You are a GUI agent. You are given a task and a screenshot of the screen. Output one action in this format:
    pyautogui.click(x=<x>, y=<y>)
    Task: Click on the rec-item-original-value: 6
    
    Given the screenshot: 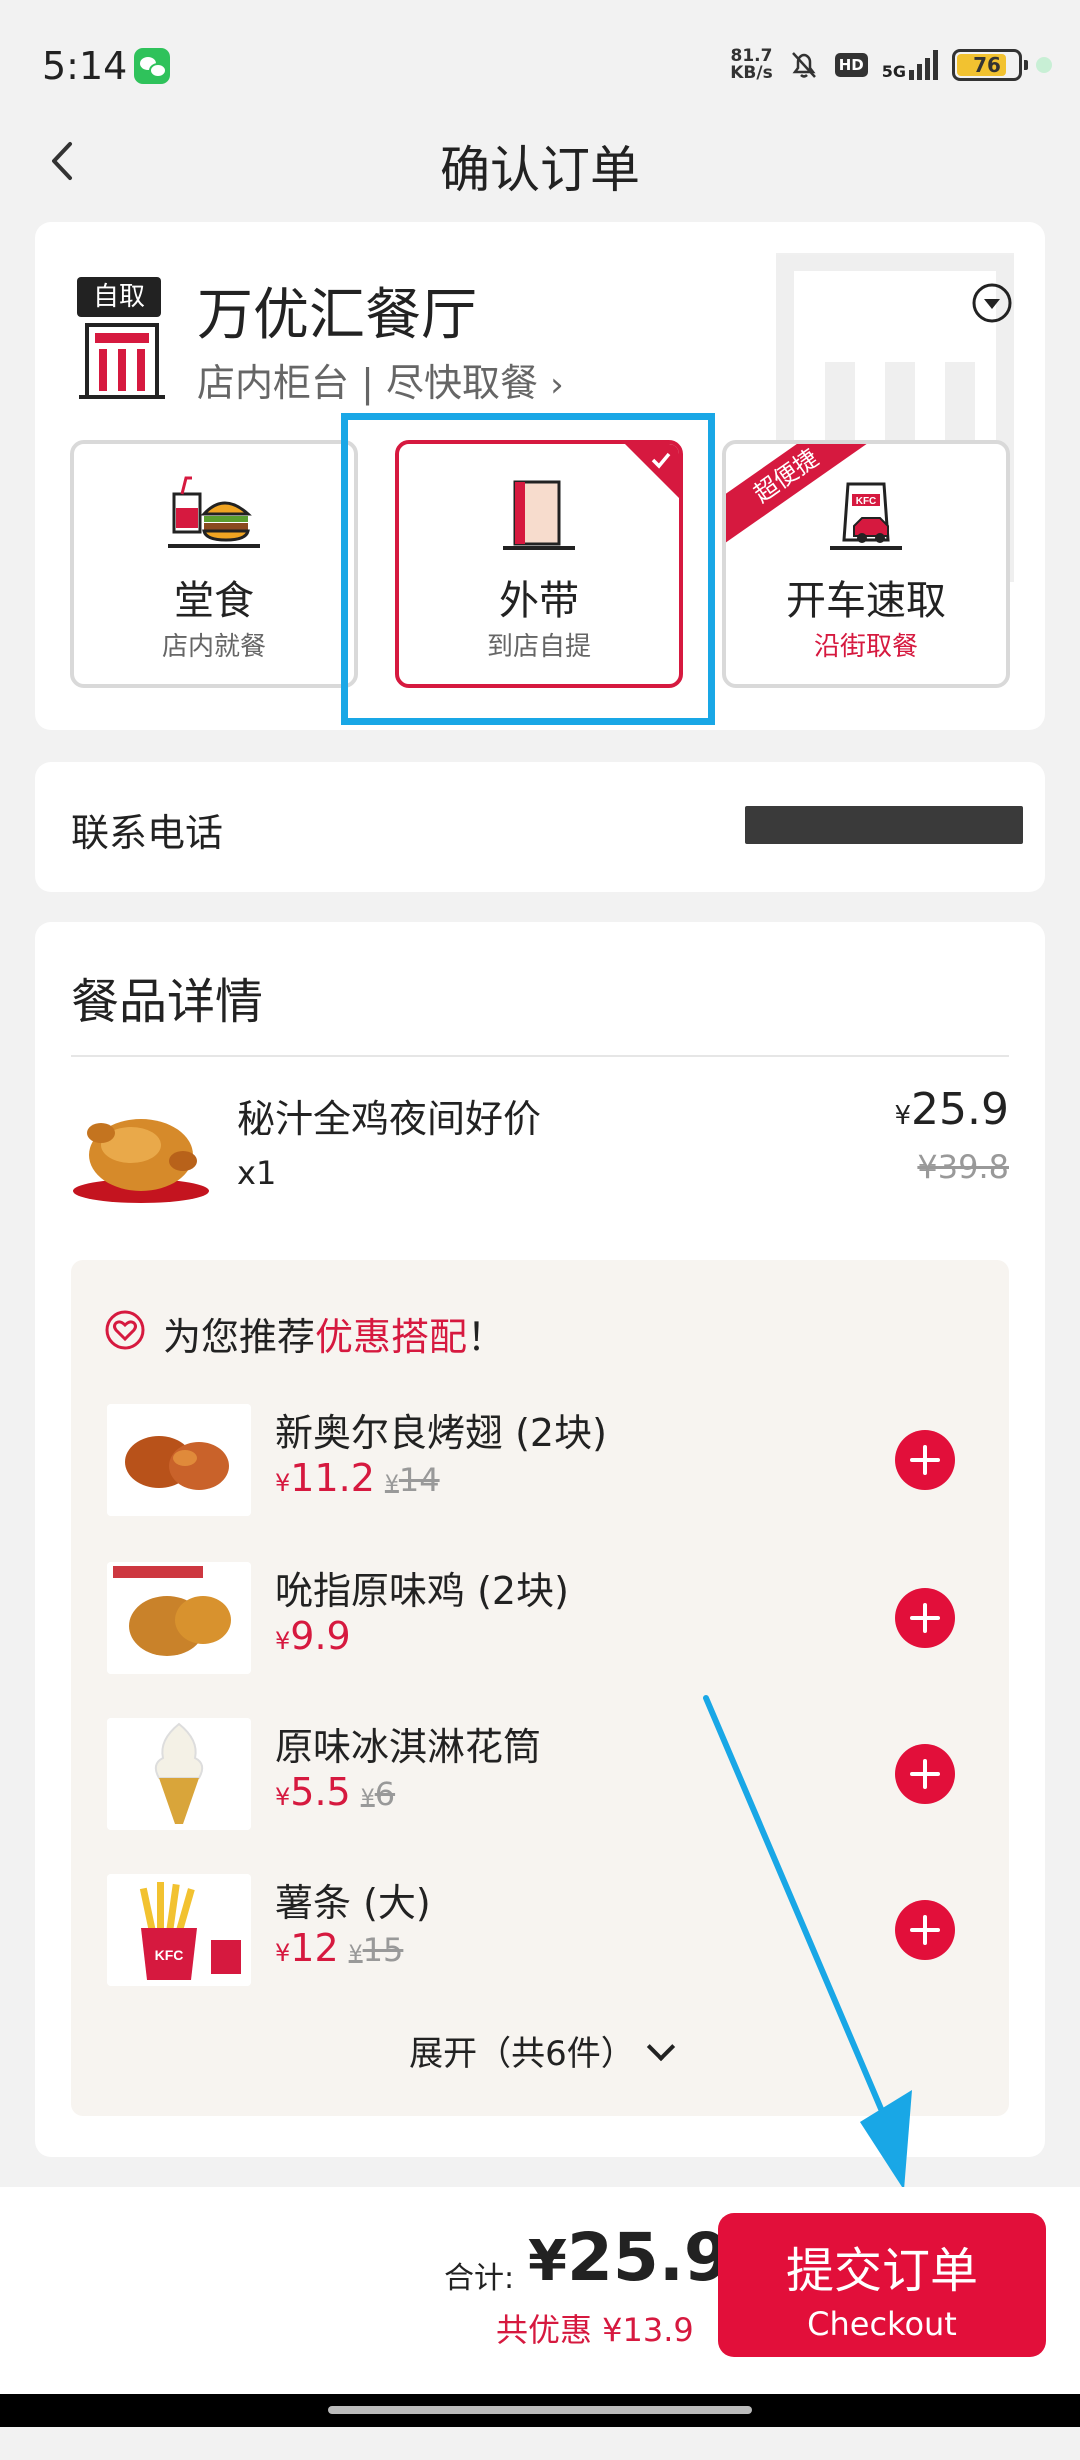 What is the action you would take?
    pyautogui.click(x=385, y=1794)
    